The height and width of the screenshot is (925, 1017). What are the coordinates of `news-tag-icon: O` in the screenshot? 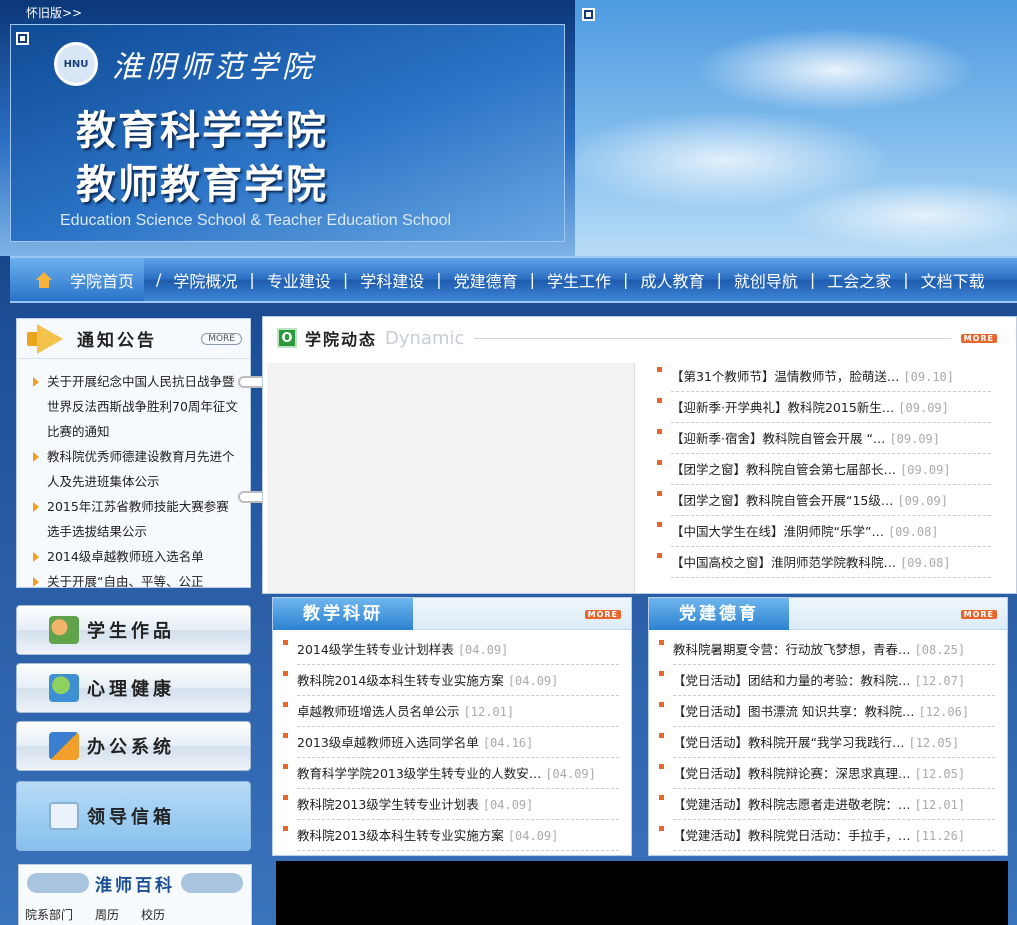 It's located at (287, 338).